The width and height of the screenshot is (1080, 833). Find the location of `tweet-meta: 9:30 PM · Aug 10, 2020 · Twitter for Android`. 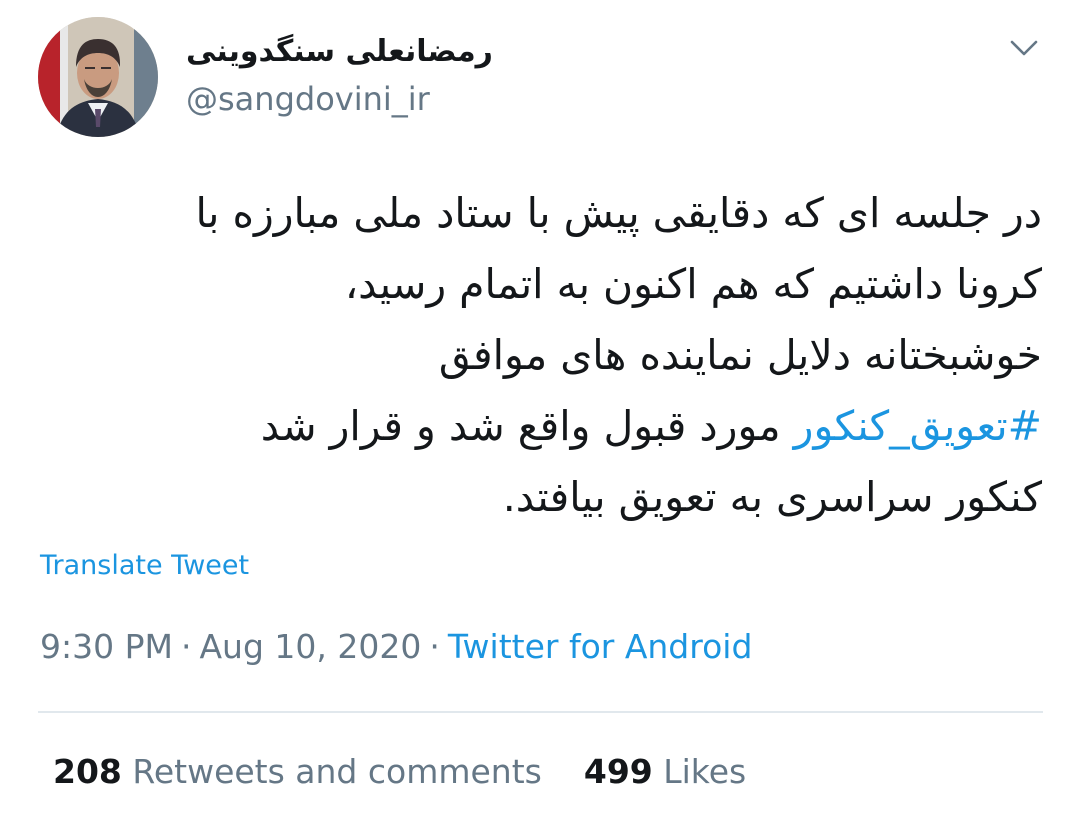

tweet-meta: 9:30 PM · Aug 10, 2020 · Twitter for Android is located at coordinates (396, 646).